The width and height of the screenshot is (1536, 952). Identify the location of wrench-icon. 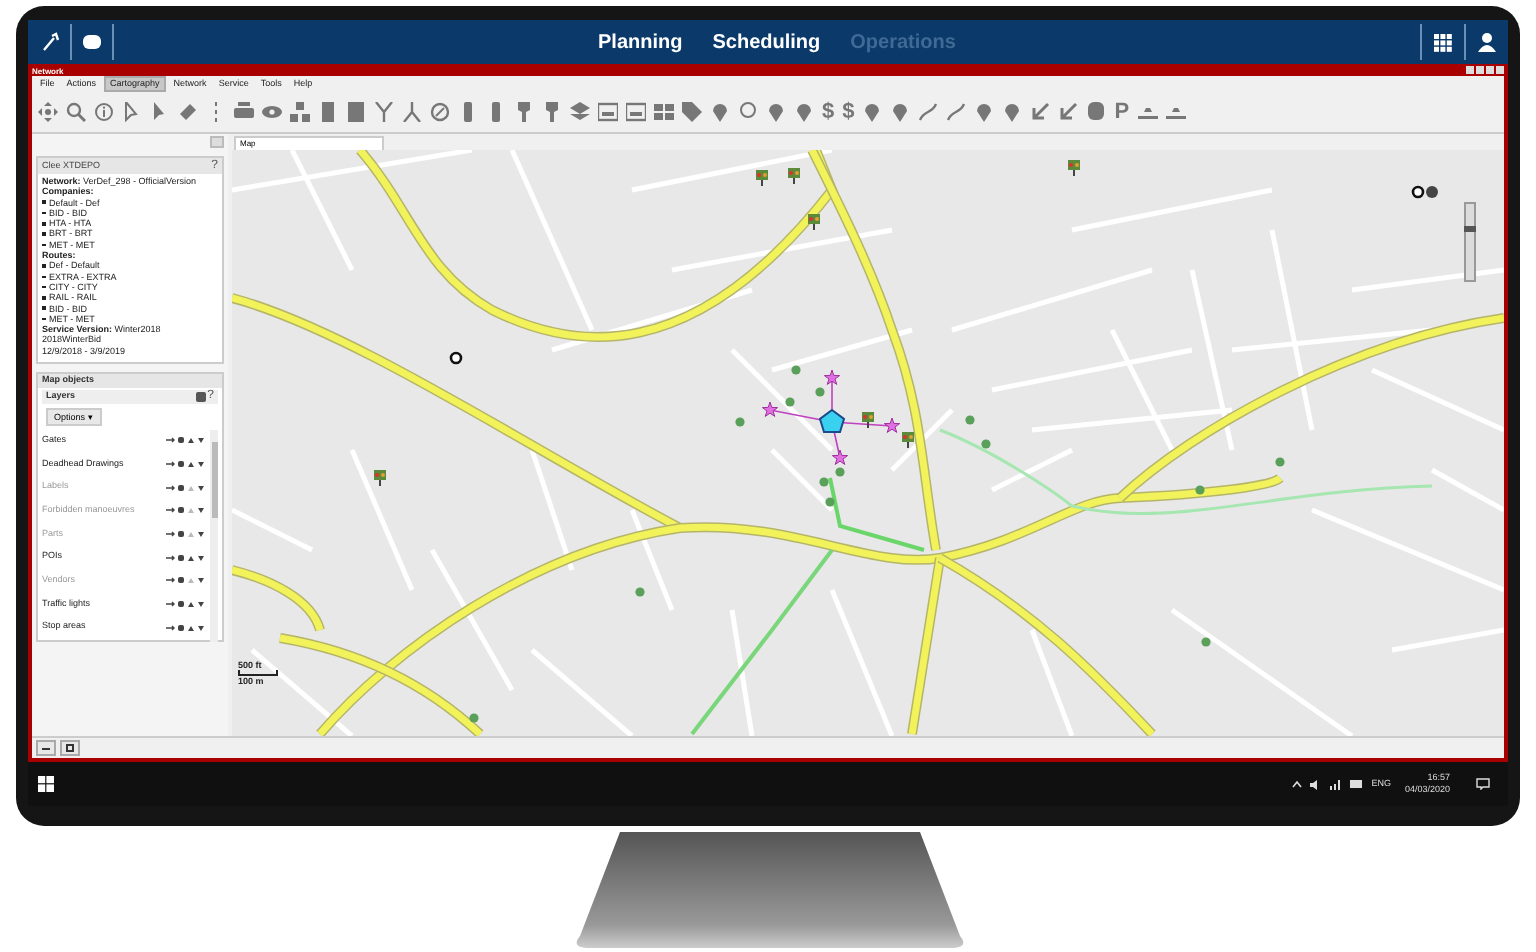
(50, 42).